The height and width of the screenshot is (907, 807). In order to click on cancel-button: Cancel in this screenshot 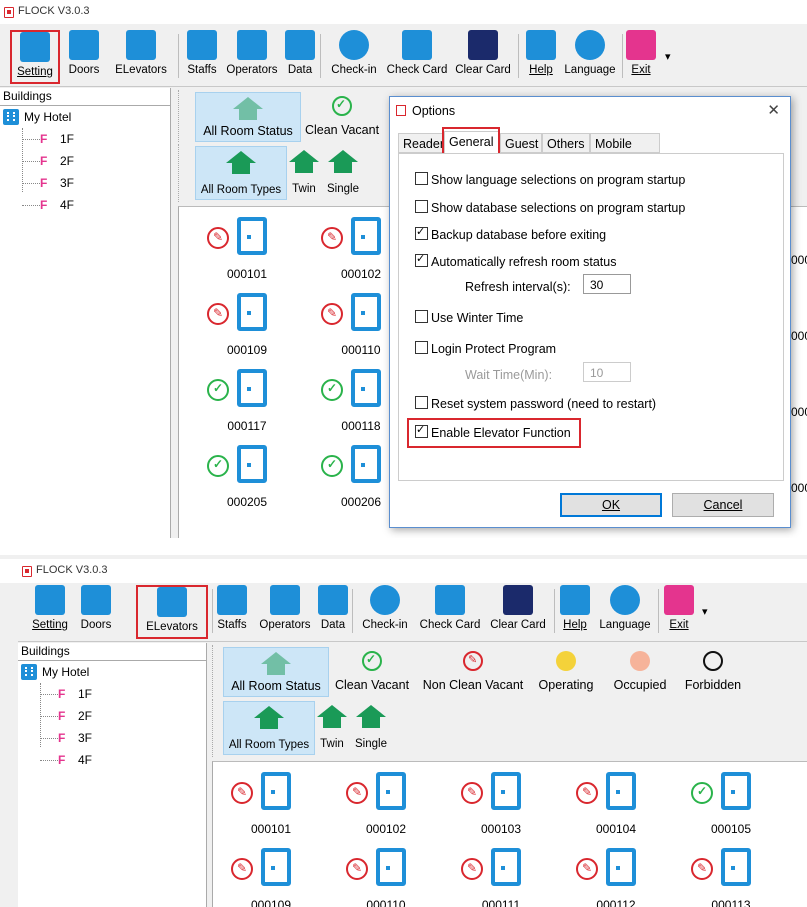, I will do `click(723, 505)`.